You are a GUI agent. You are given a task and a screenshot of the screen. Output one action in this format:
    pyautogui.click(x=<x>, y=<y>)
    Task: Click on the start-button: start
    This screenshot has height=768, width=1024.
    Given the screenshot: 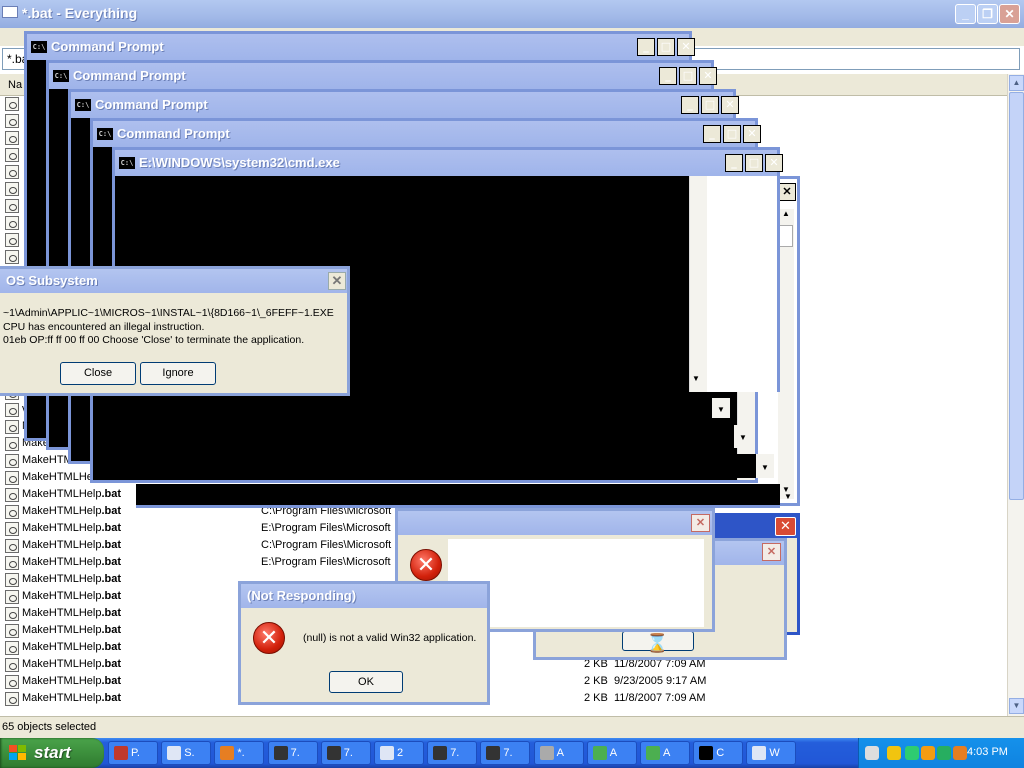 What is the action you would take?
    pyautogui.click(x=52, y=753)
    